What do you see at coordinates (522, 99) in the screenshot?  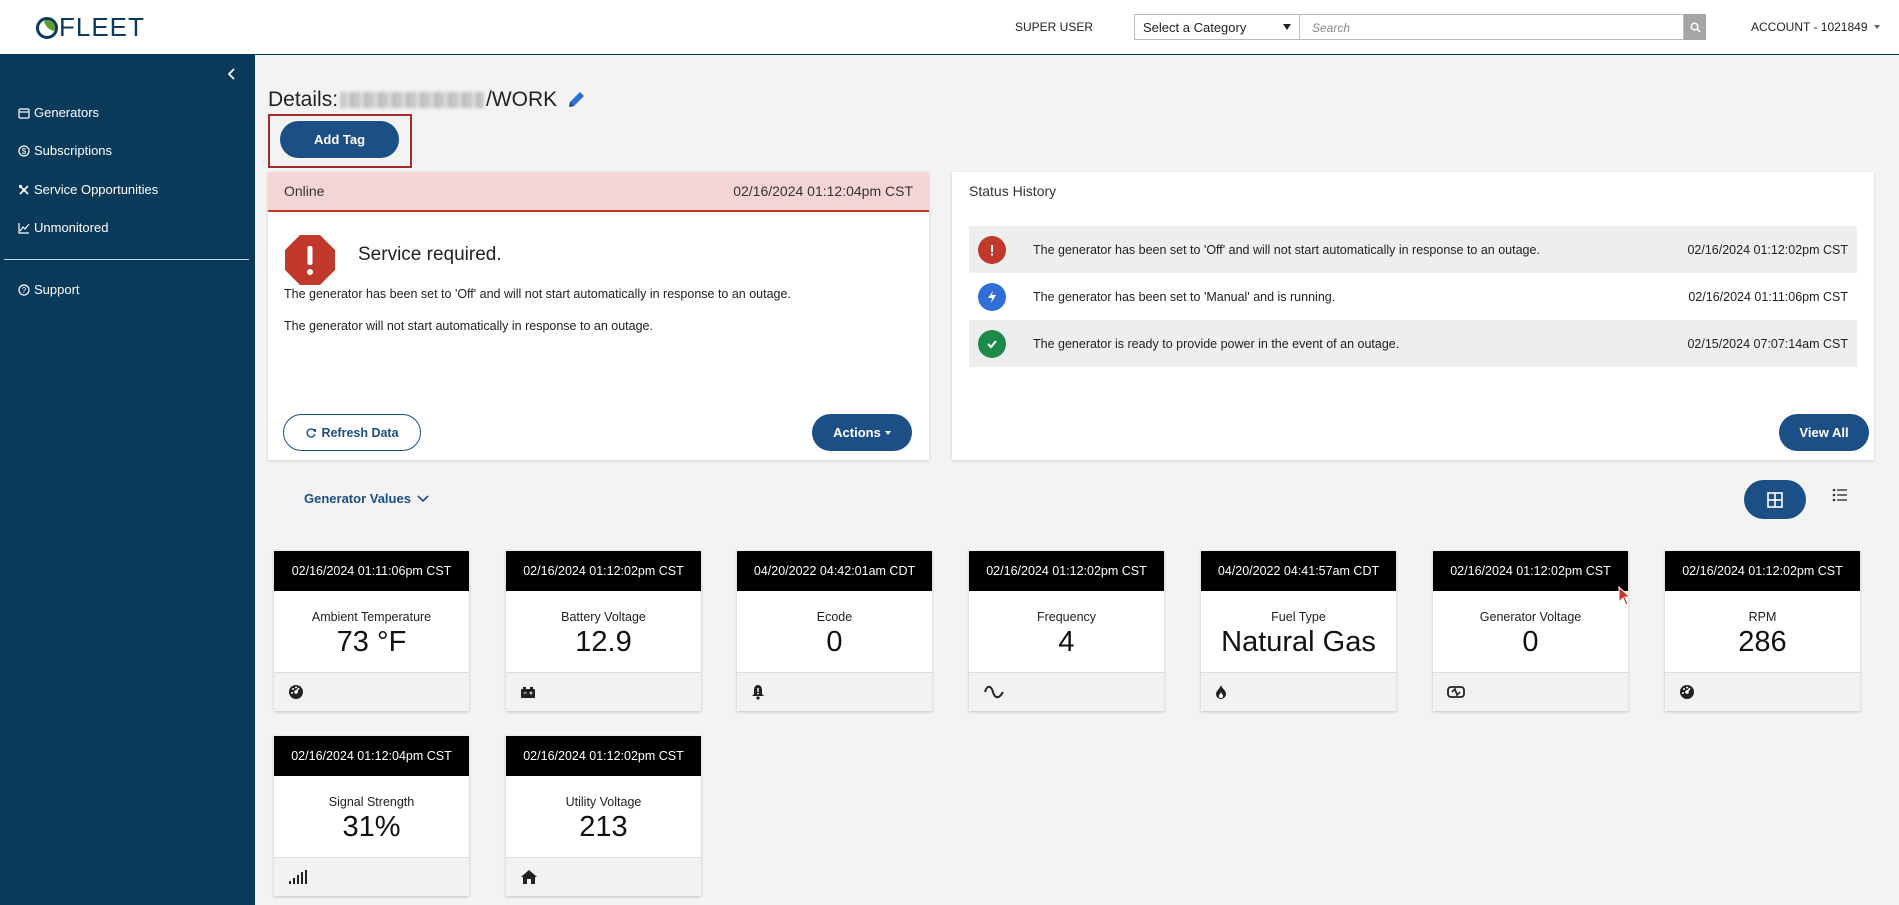 I see `page-title-suffix: /WORK` at bounding box center [522, 99].